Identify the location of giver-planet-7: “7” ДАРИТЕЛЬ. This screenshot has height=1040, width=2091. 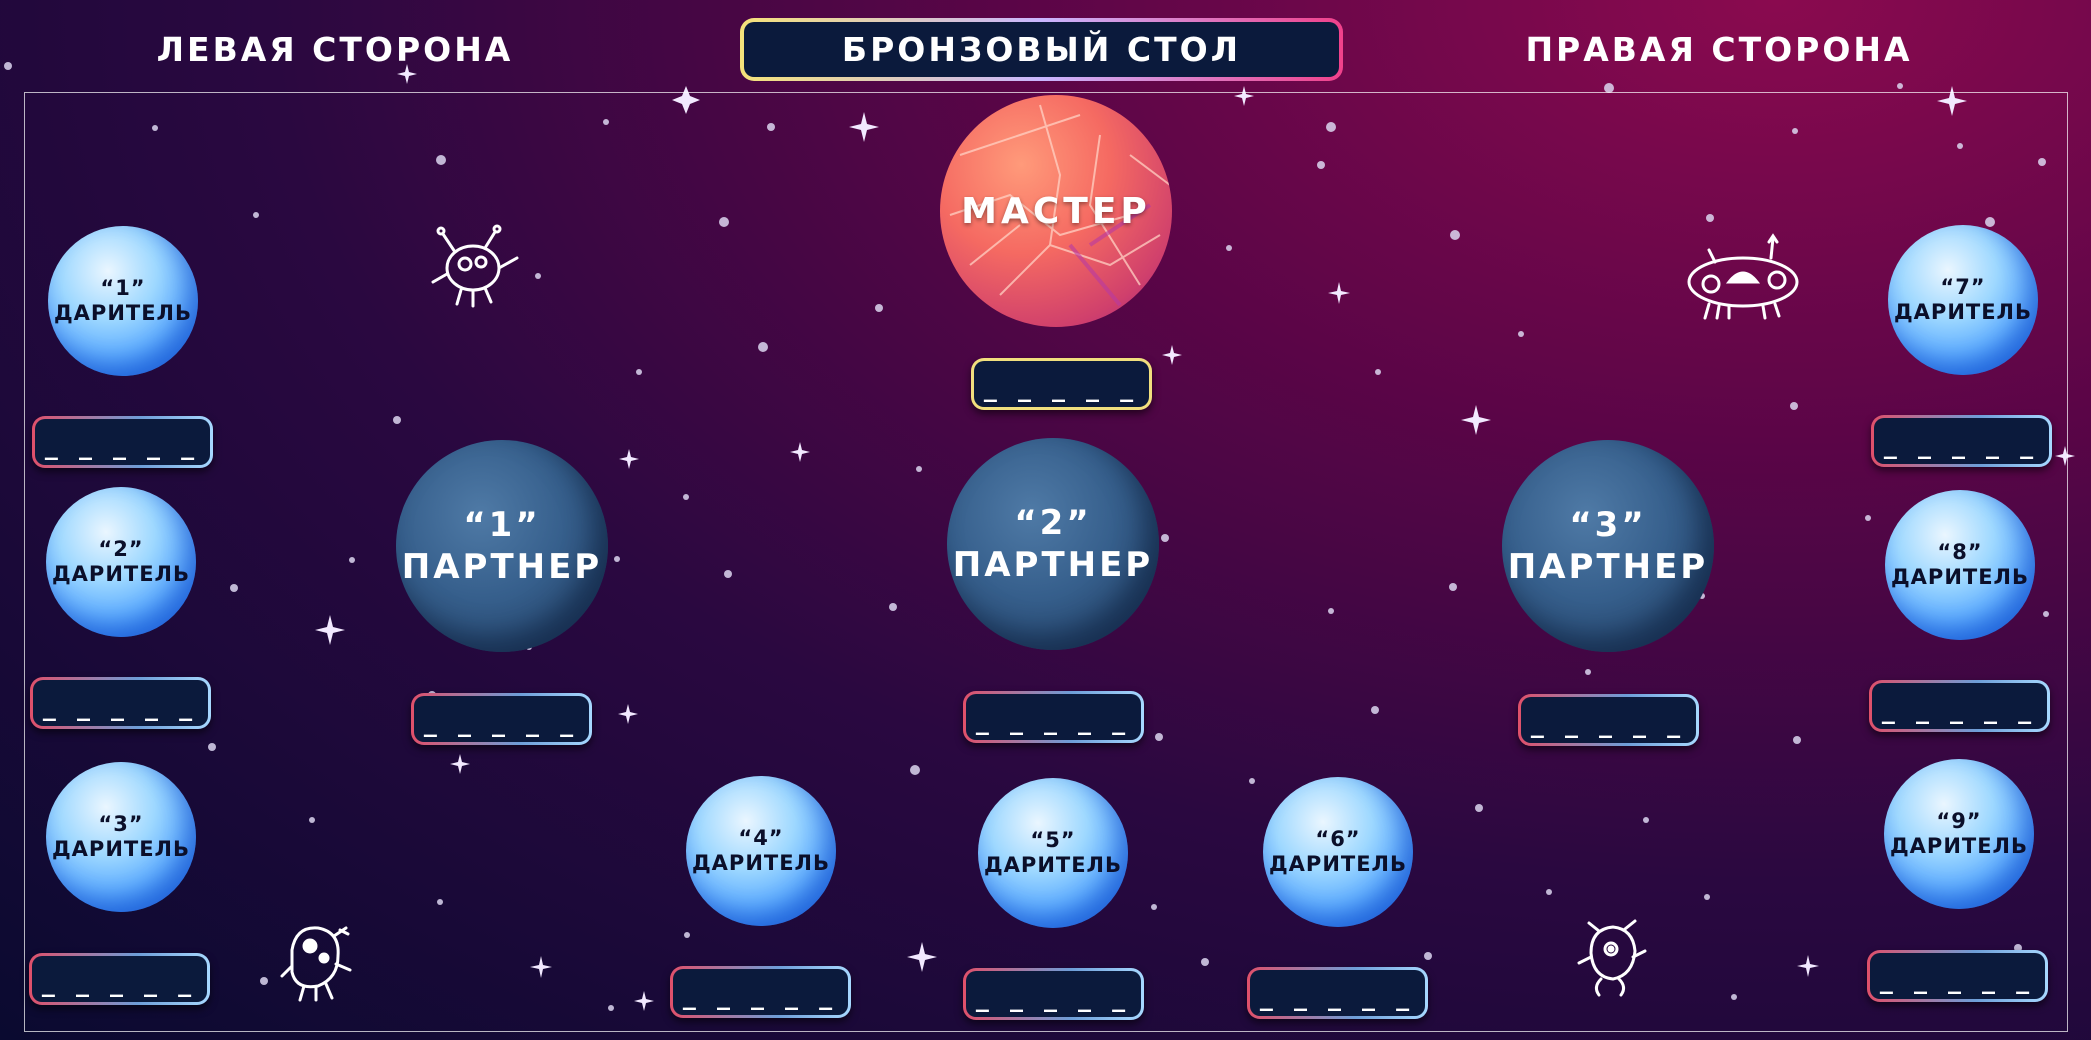
(1963, 300).